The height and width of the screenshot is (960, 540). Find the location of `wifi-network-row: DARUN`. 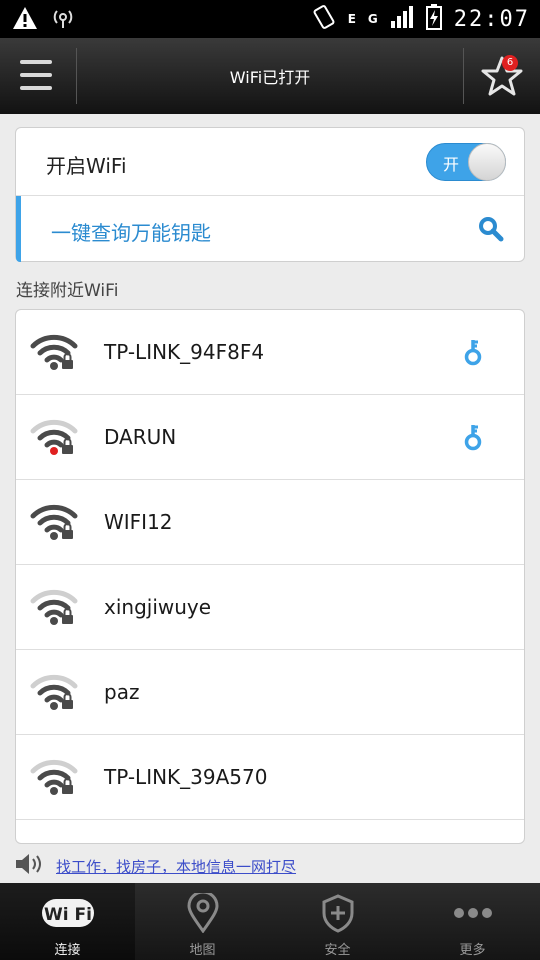

wifi-network-row: DARUN is located at coordinates (270, 437).